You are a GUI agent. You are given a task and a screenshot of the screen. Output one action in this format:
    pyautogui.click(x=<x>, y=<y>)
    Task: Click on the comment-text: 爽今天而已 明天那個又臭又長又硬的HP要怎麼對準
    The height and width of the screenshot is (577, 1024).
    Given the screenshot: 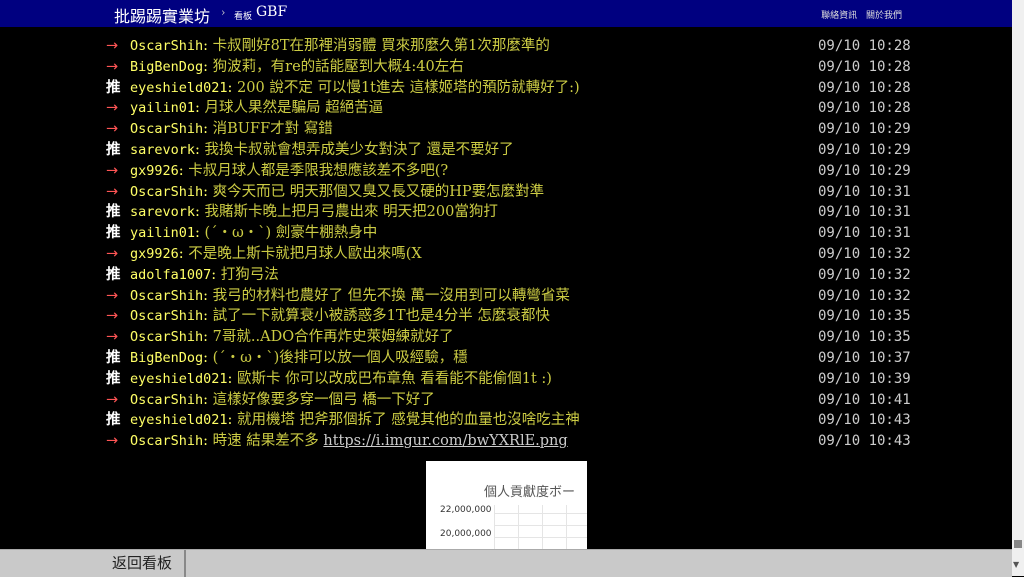 What is the action you would take?
    pyautogui.click(x=378, y=191)
    